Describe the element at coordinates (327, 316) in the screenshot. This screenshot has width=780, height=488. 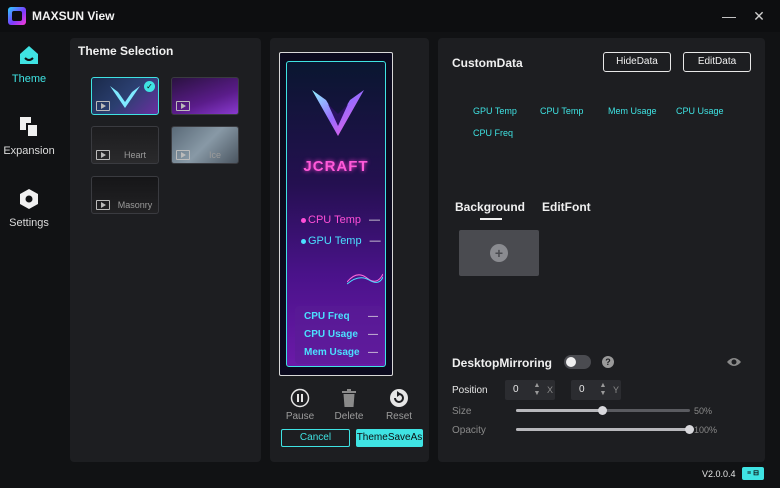
I see `box-label: CPU Freq` at that location.